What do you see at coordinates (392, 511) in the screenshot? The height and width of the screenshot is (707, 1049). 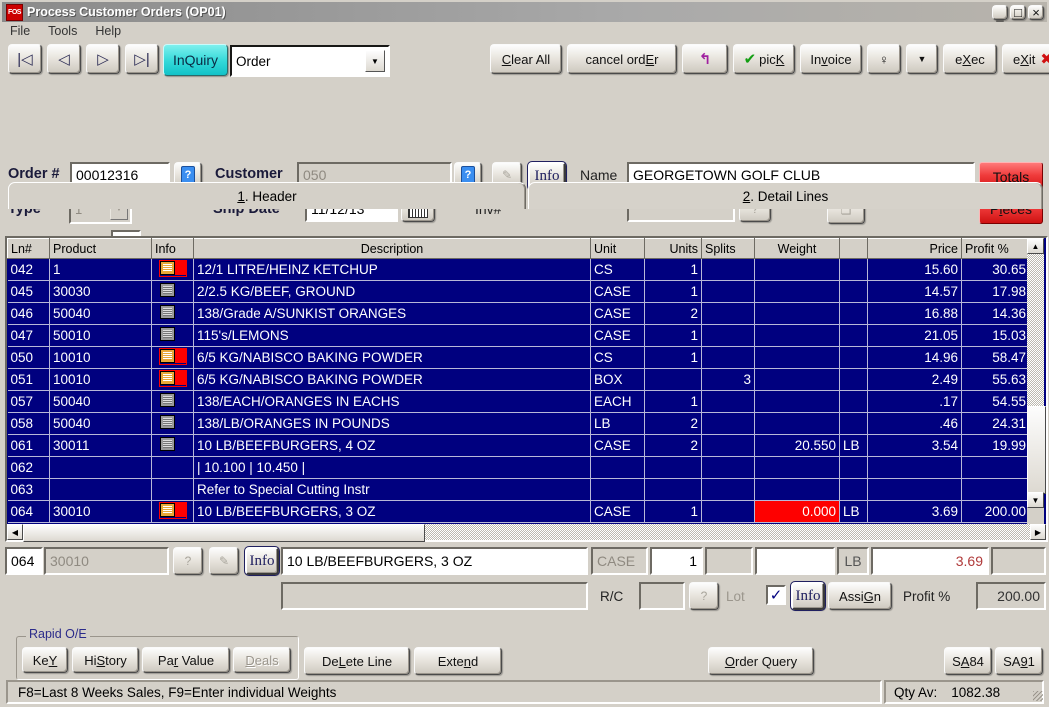 I see `cell-description: 10 LB/BEEFBURGERS, 3 OZ` at bounding box center [392, 511].